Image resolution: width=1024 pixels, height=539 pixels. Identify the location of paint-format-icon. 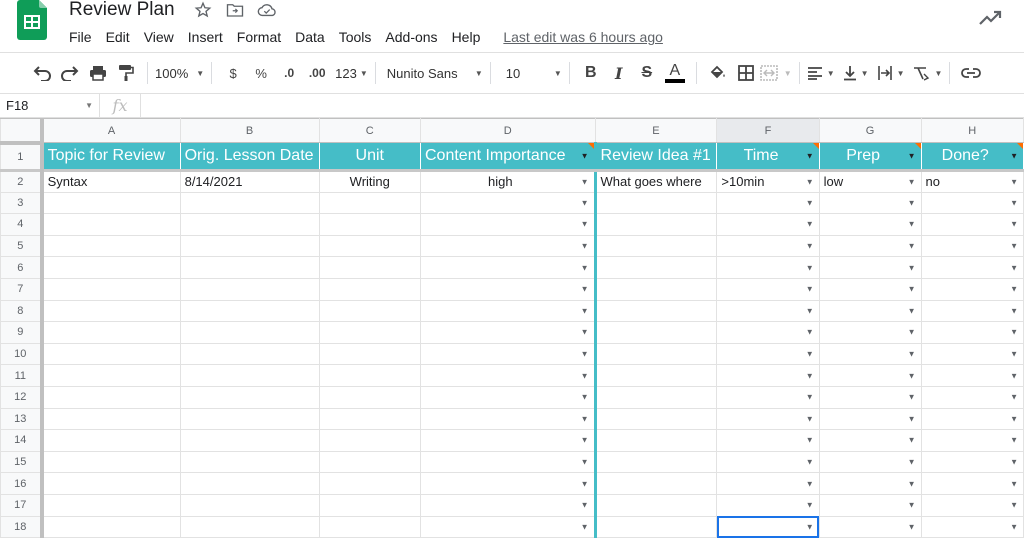
(126, 73).